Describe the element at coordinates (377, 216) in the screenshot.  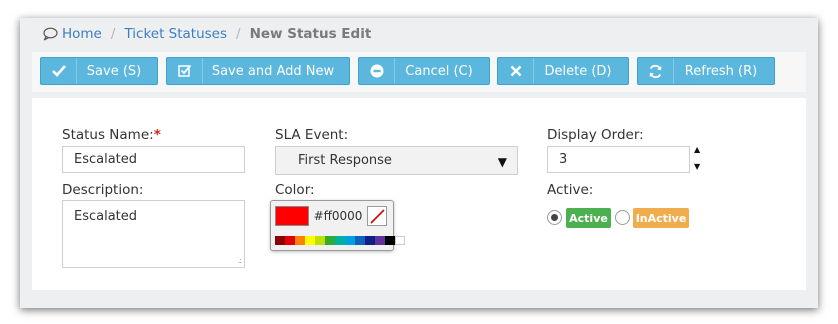
I see `clear-color-icon` at that location.